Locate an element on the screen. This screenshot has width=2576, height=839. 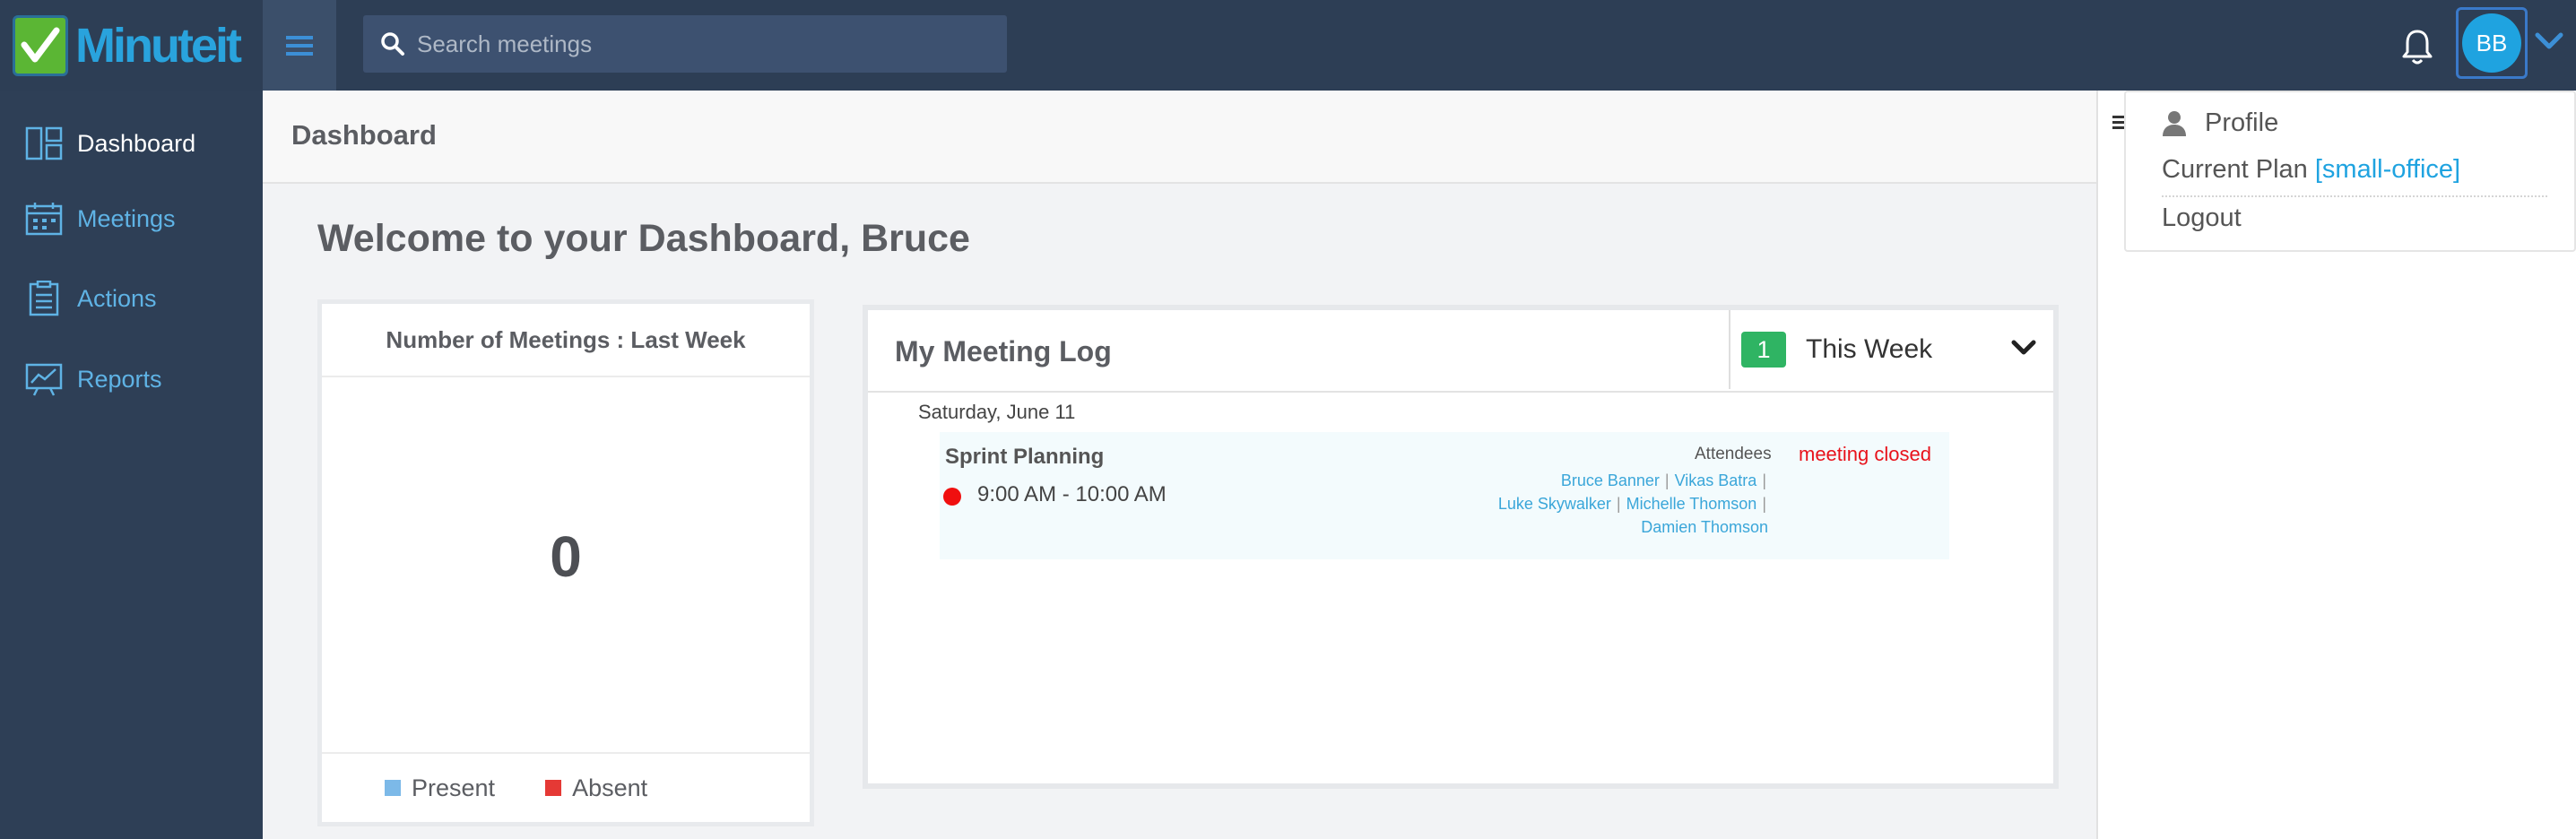
search-input is located at coordinates (686, 44).